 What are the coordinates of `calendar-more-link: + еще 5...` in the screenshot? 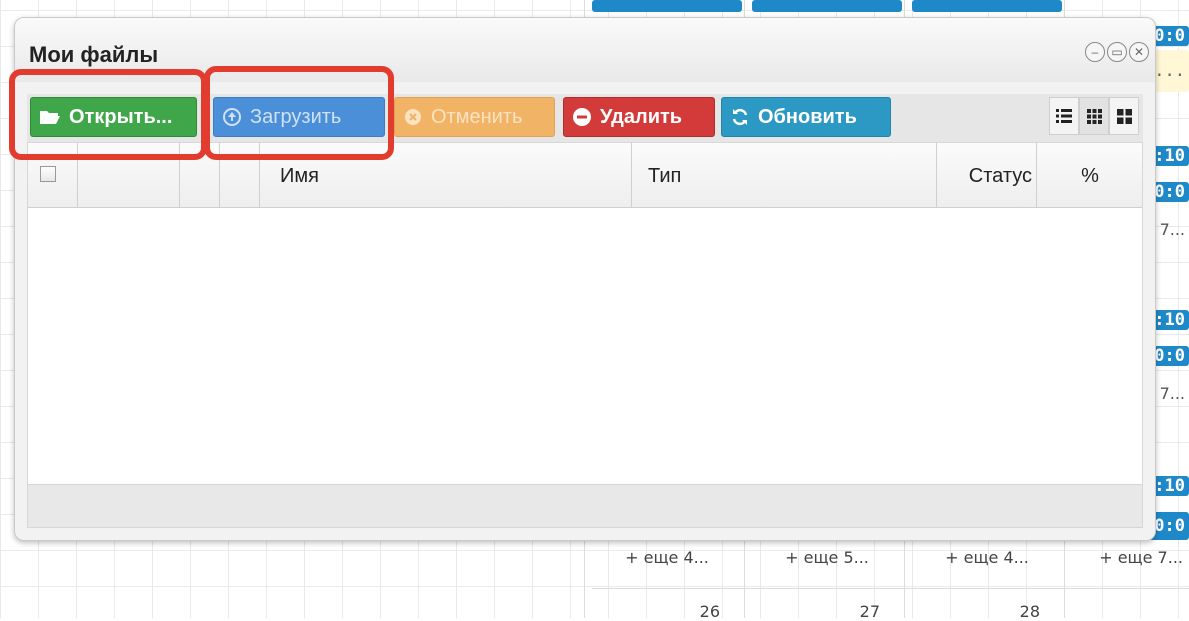 It's located at (827, 557).